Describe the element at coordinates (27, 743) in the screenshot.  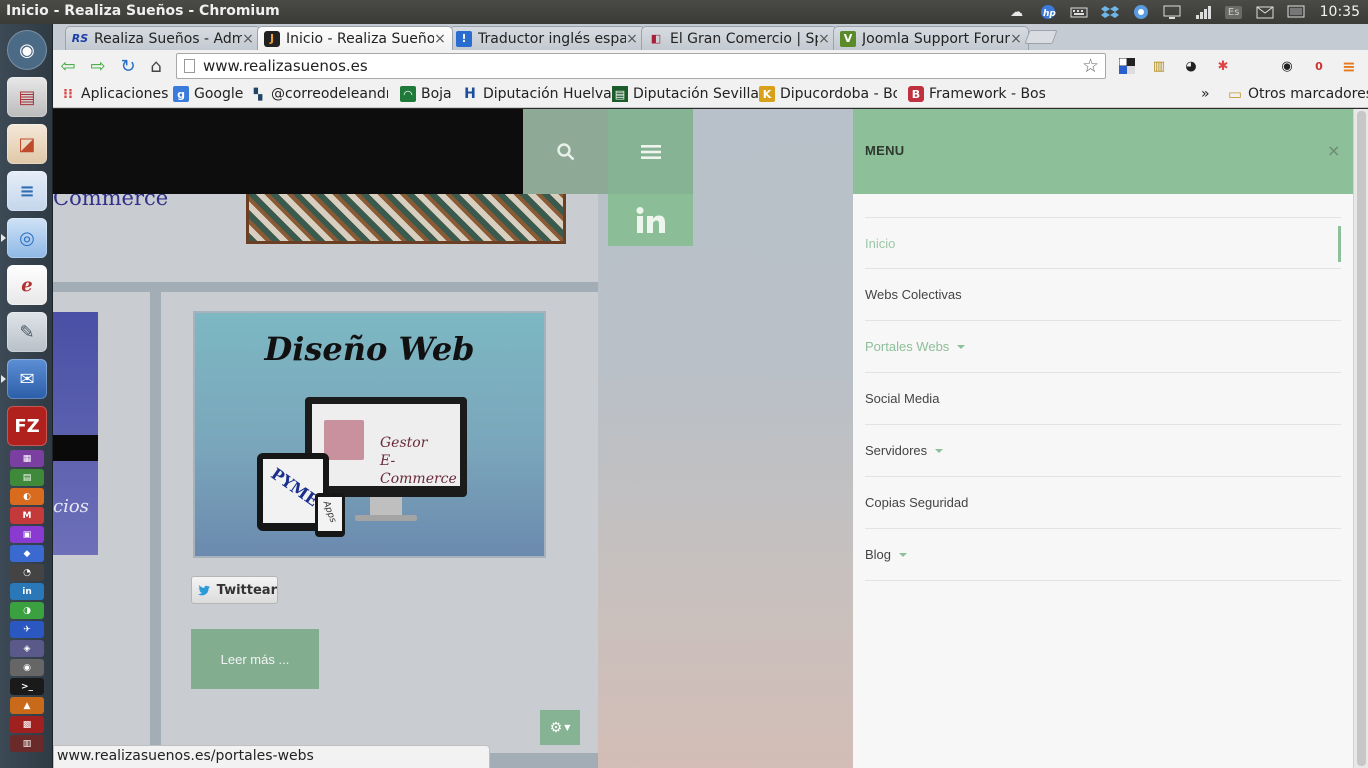
I see `app-icon: ▥` at that location.